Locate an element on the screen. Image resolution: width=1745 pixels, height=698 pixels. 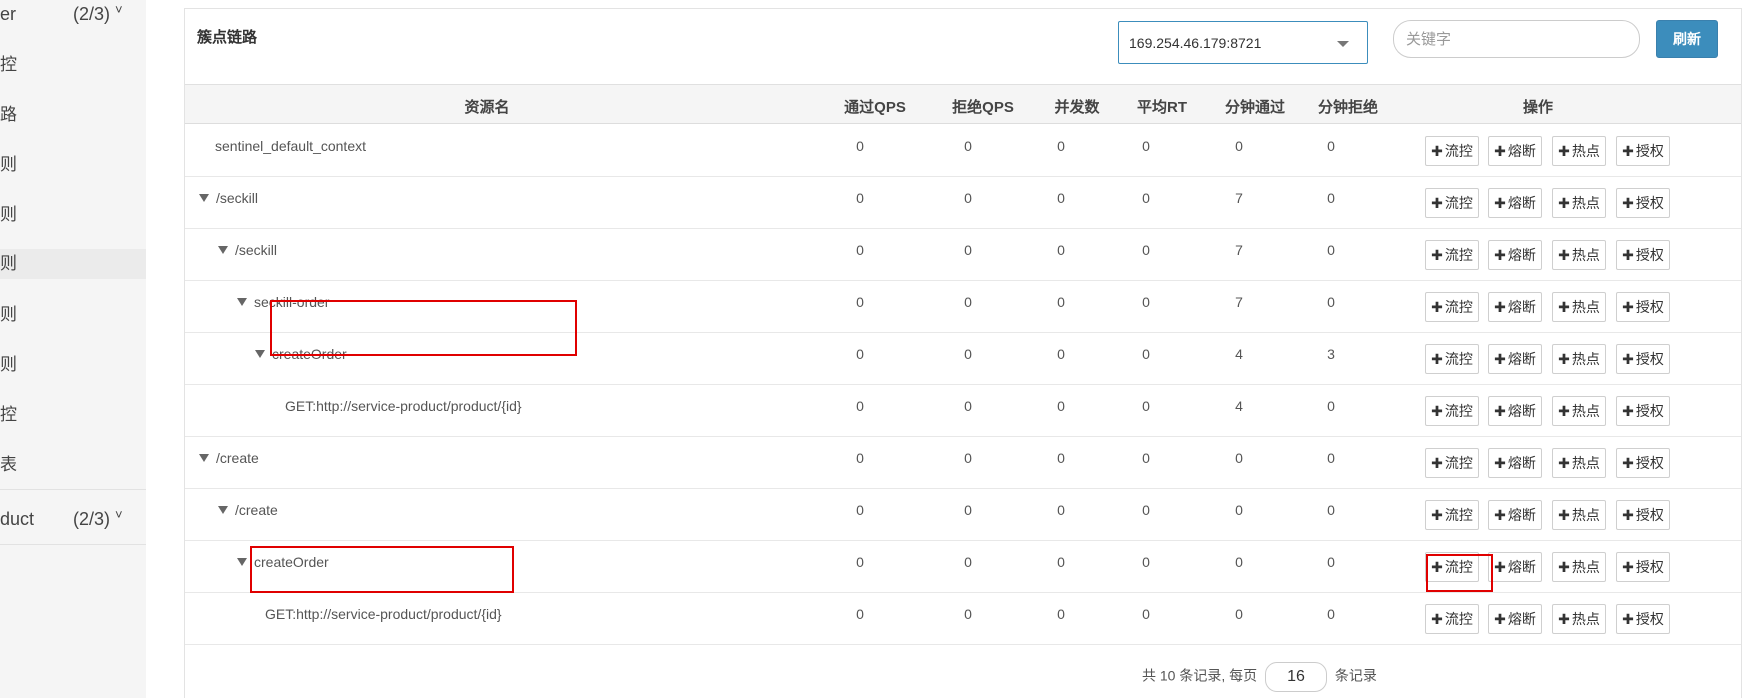
sidebar-item-flow-rules: 则 is located at coordinates (73, 165).